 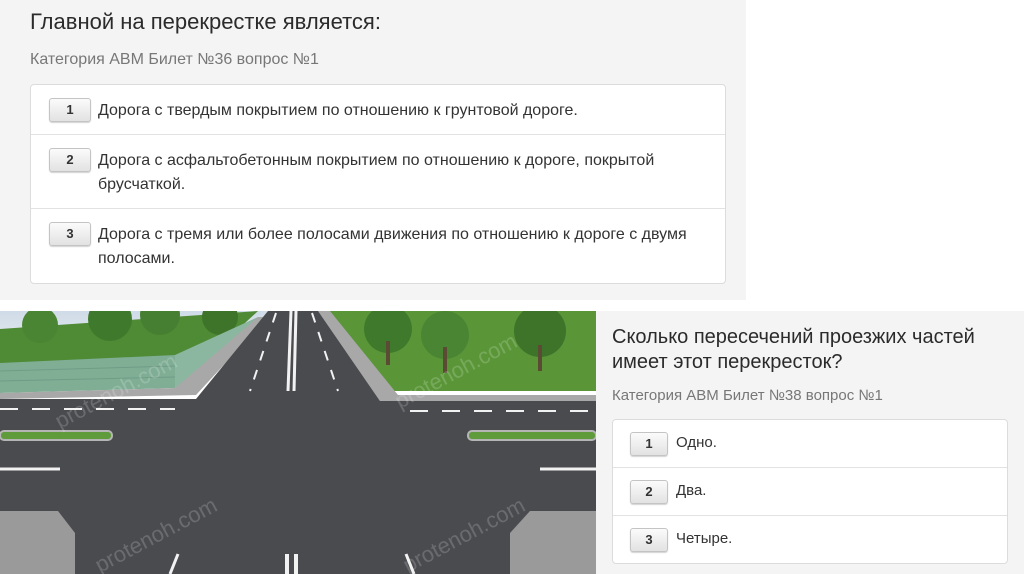 I want to click on answer-text: Одно., so click(x=696, y=443).